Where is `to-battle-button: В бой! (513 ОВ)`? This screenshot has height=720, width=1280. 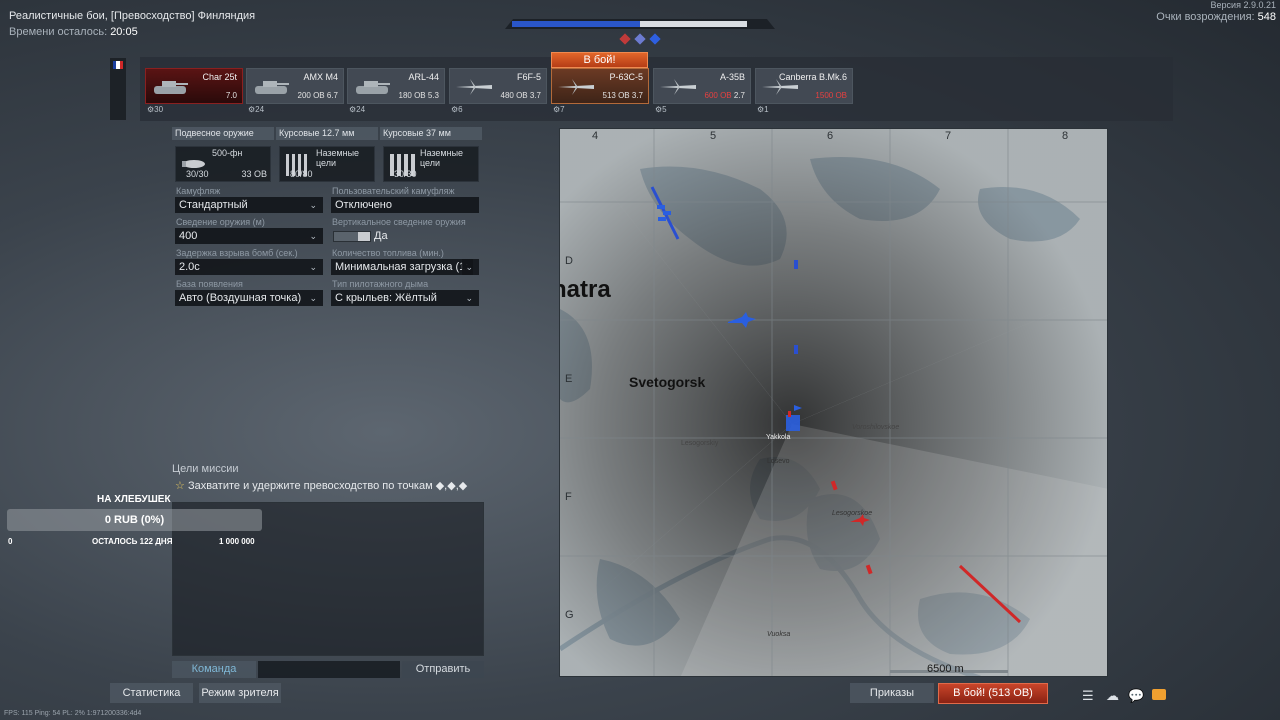
to-battle-button: В бой! (513 ОВ) is located at coordinates (993, 693).